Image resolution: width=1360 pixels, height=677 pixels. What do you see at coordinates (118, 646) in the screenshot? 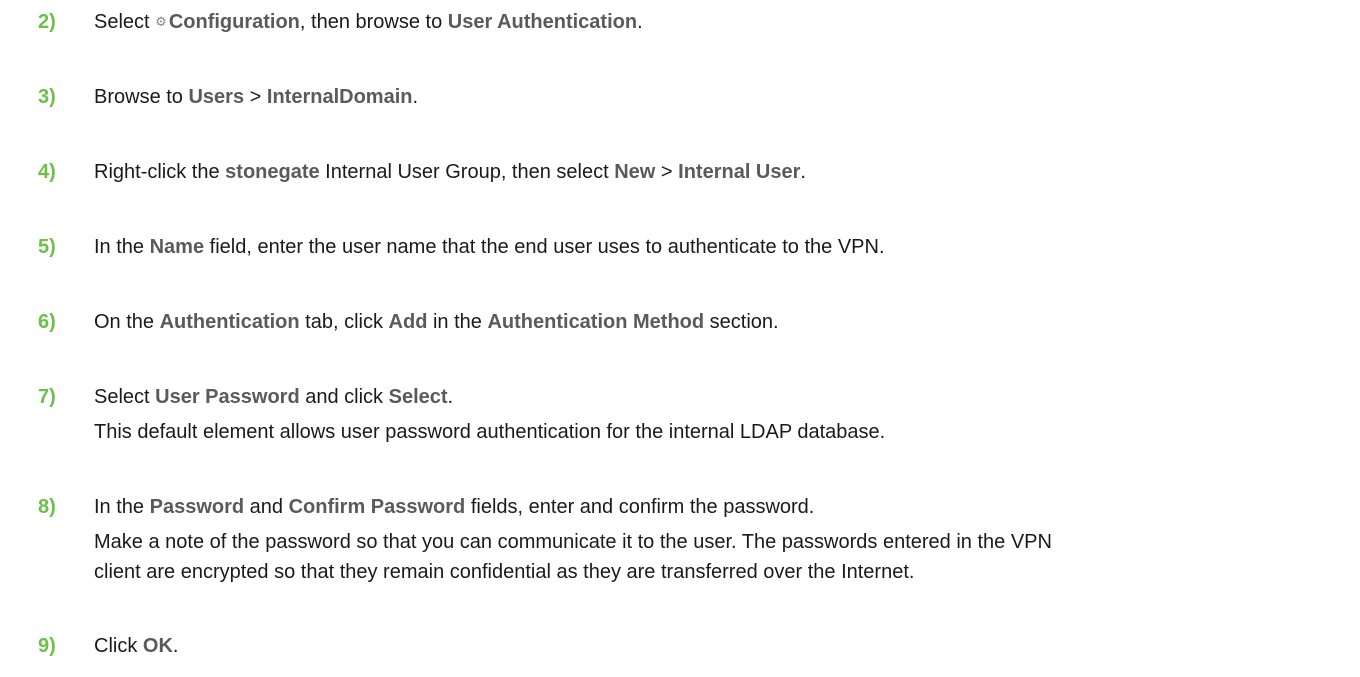
I see `text: Click` at bounding box center [118, 646].